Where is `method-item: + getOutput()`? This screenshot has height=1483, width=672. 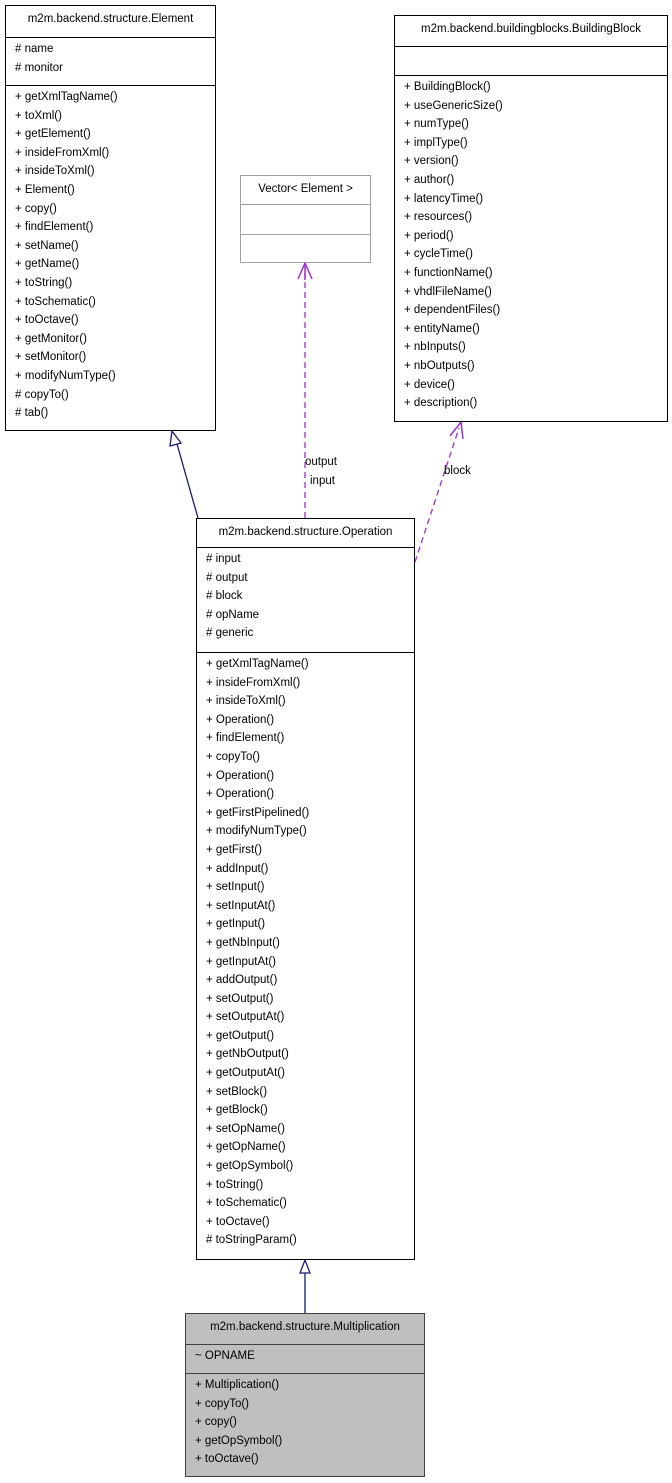 method-item: + getOutput() is located at coordinates (310, 1036).